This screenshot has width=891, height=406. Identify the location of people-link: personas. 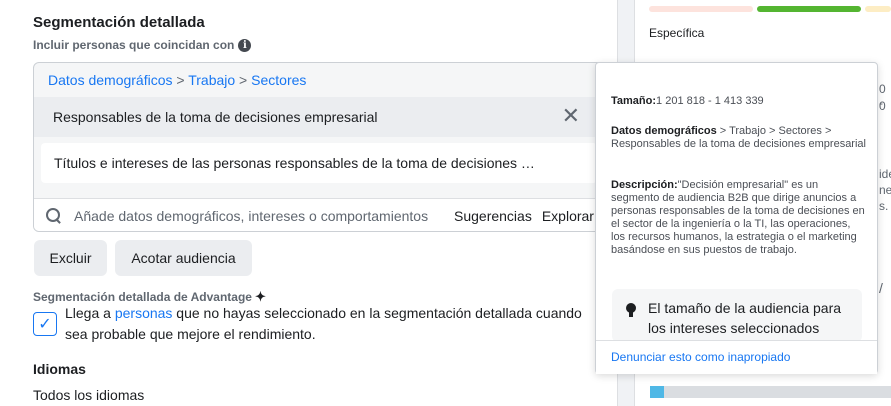
(144, 313).